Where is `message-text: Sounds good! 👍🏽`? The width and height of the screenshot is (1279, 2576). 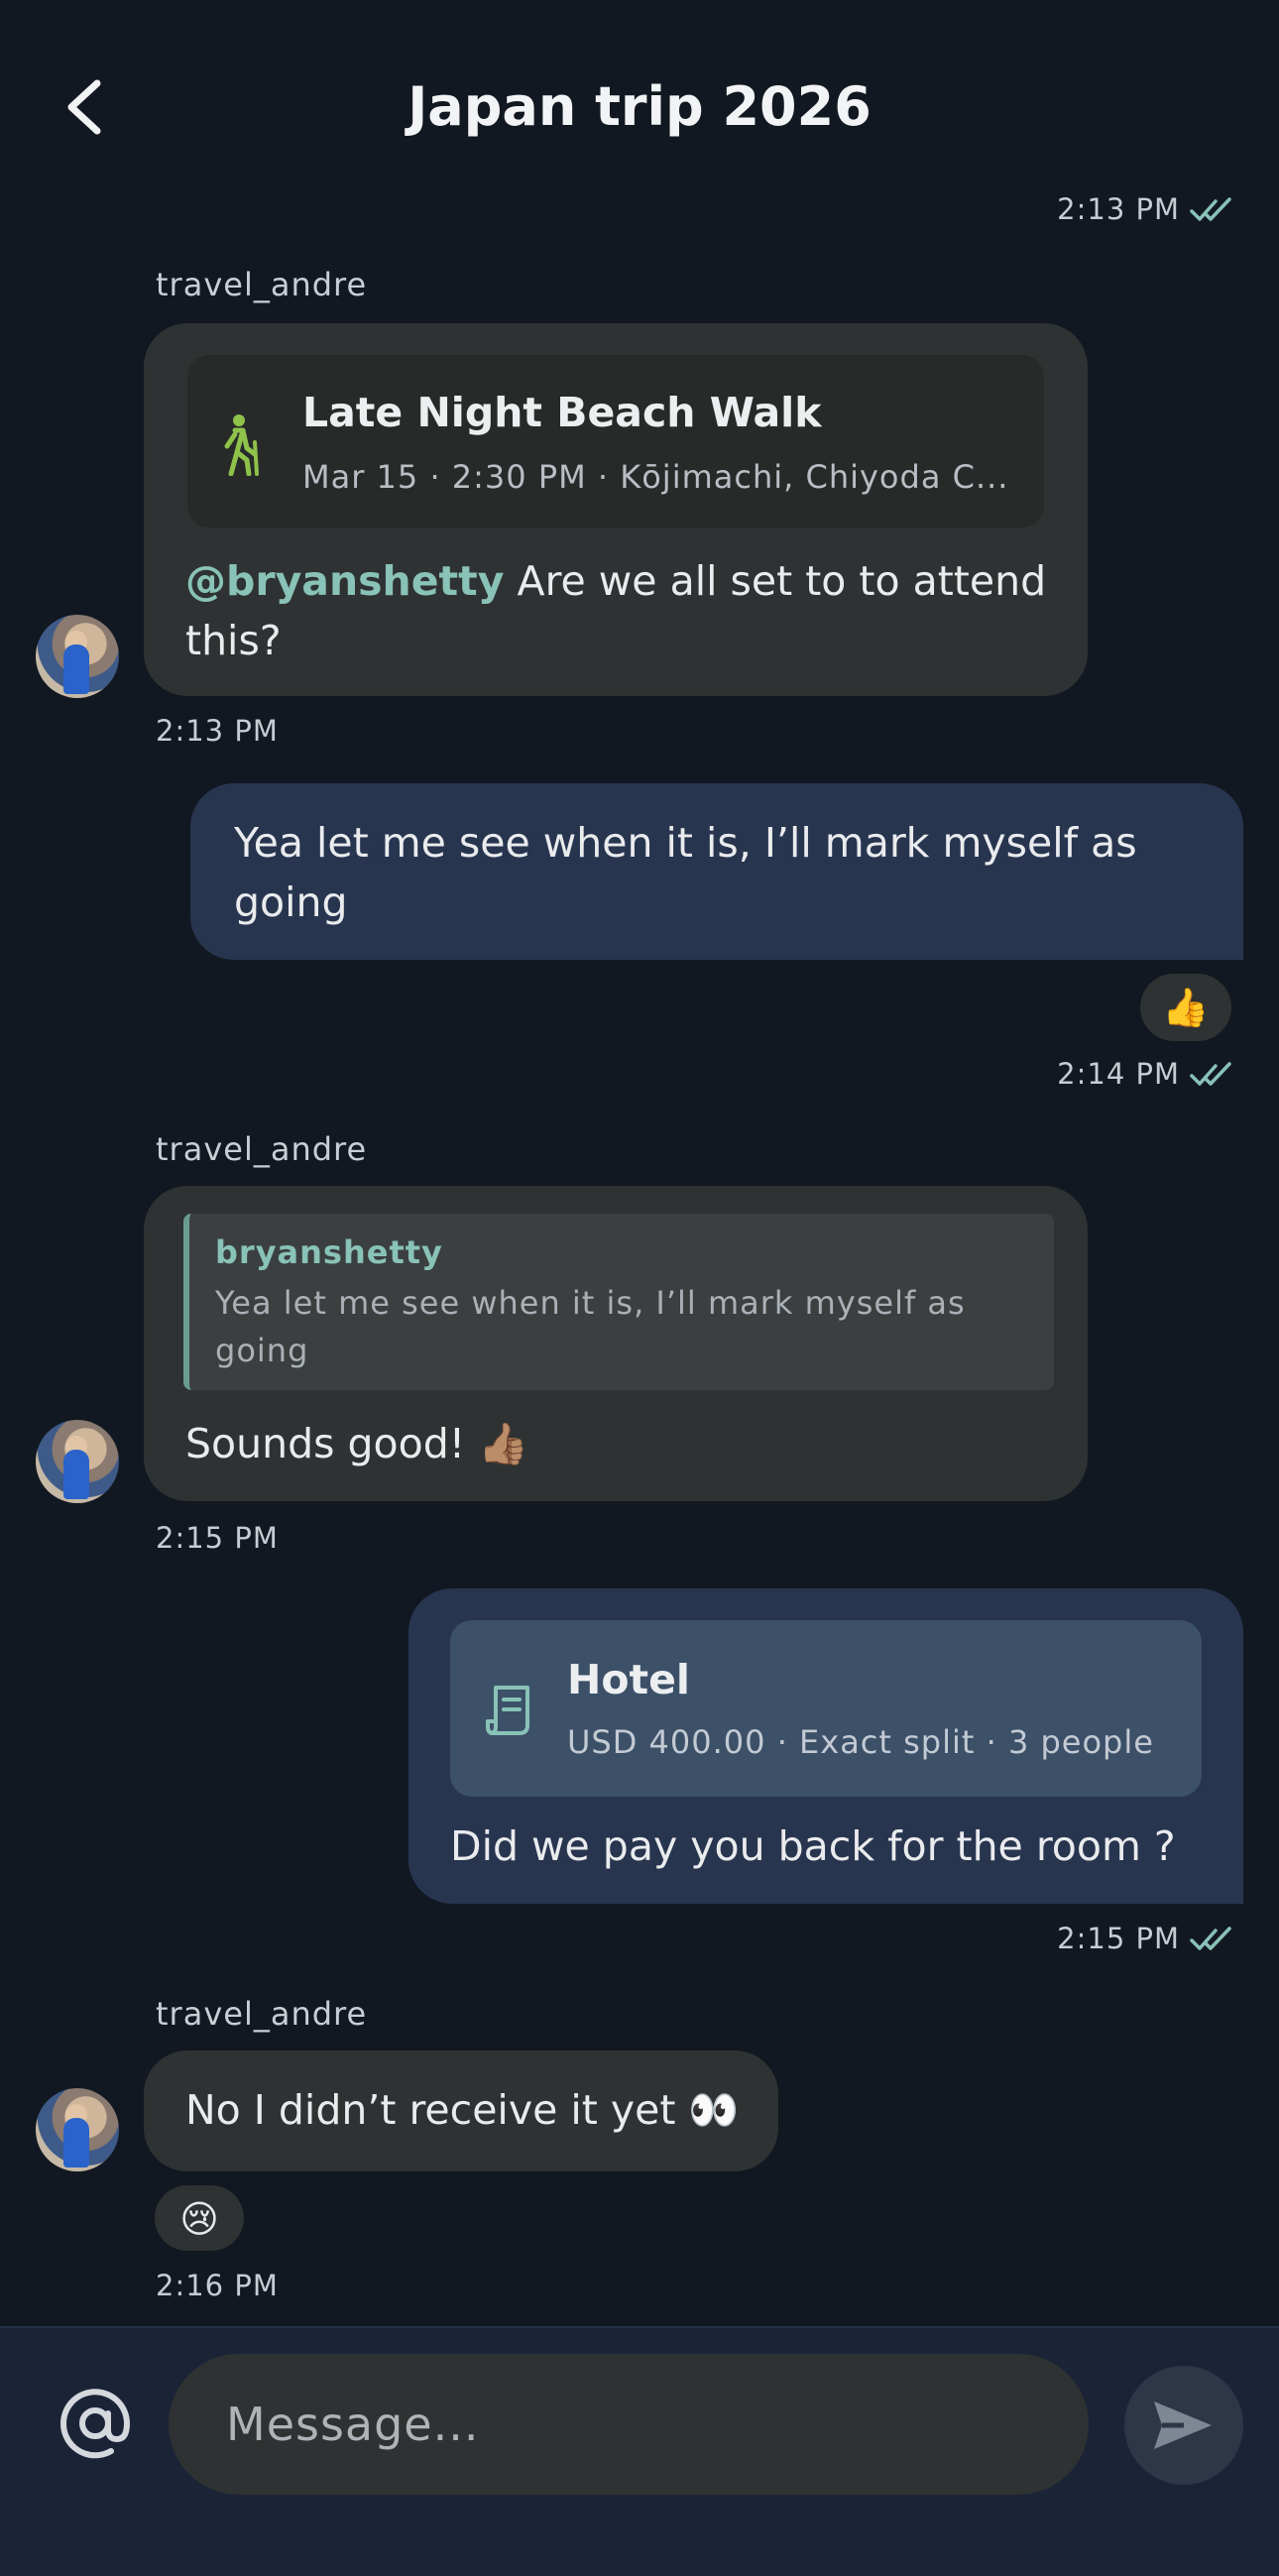 message-text: Sounds good! 👍🏽 is located at coordinates (357, 1443).